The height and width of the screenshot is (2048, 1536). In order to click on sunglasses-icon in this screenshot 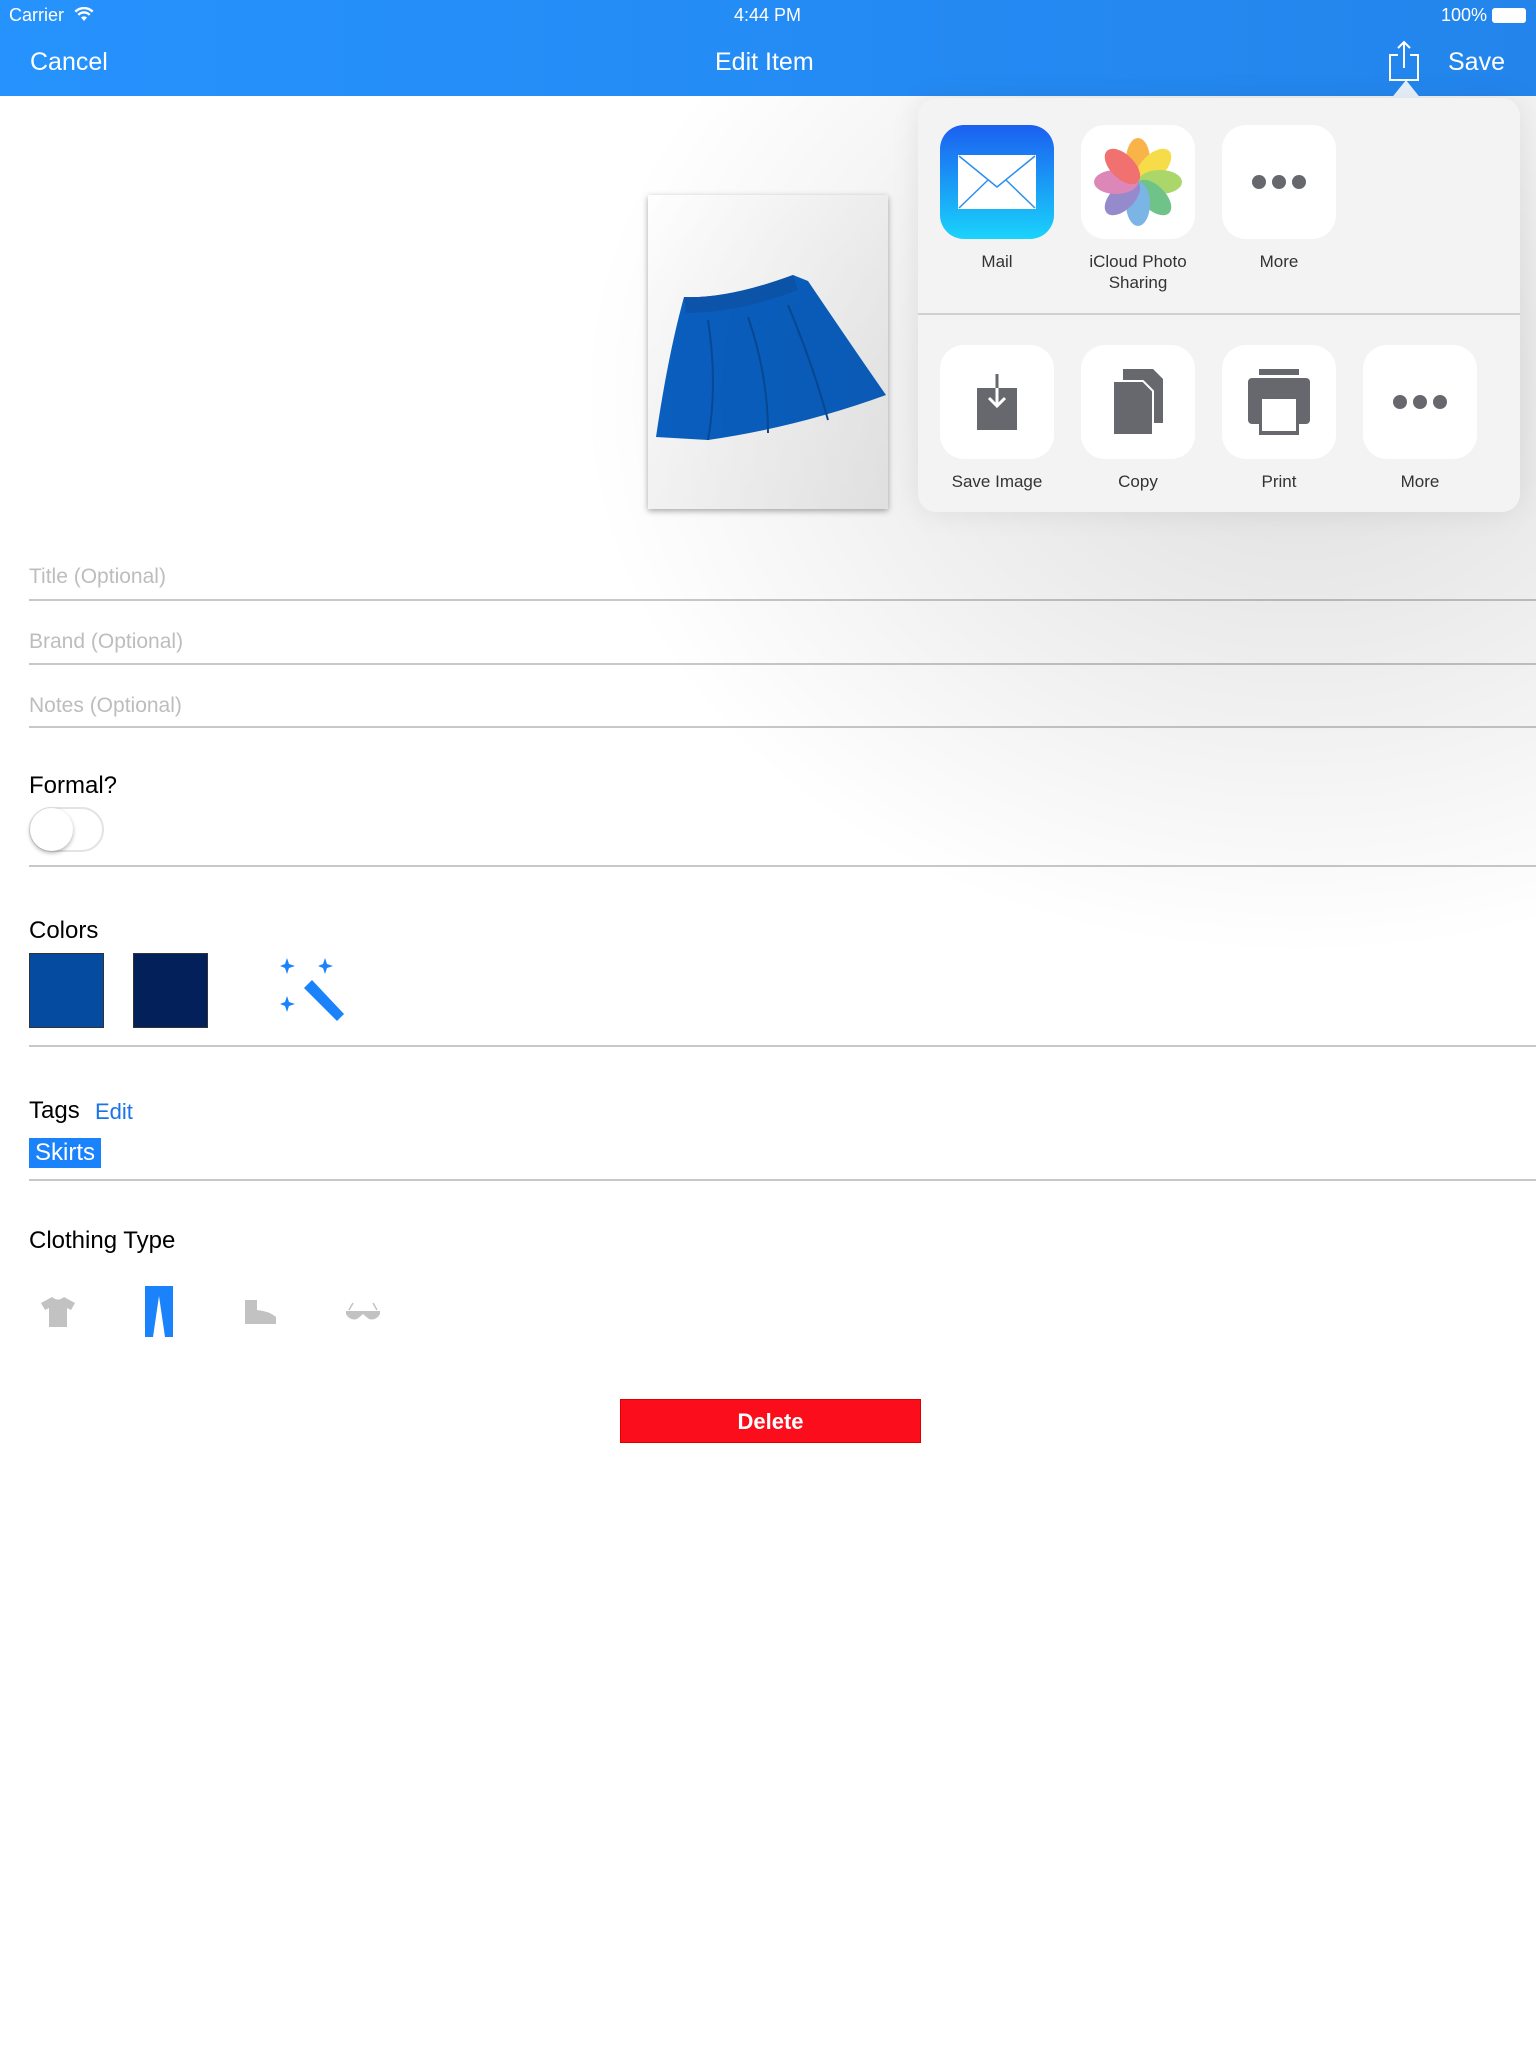, I will do `click(363, 1311)`.